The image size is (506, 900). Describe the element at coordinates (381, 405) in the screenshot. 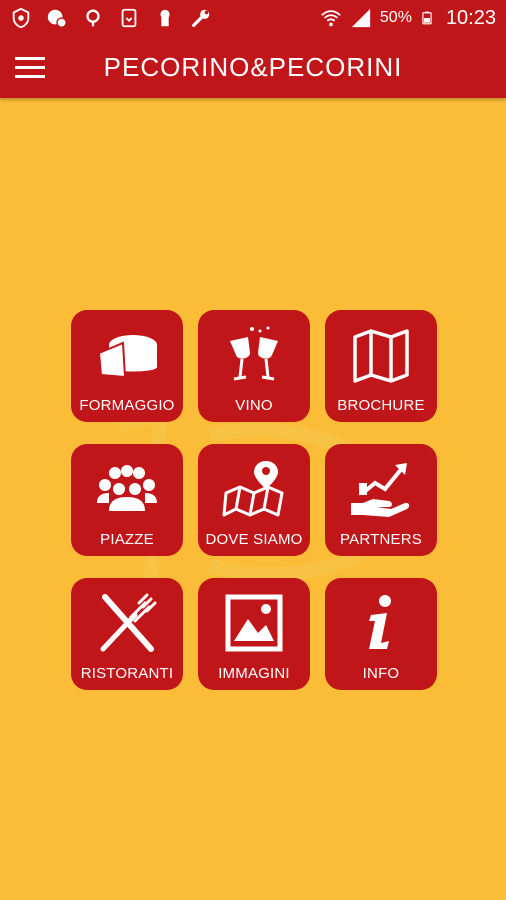

I see `tile-label: BROCHURE` at that location.